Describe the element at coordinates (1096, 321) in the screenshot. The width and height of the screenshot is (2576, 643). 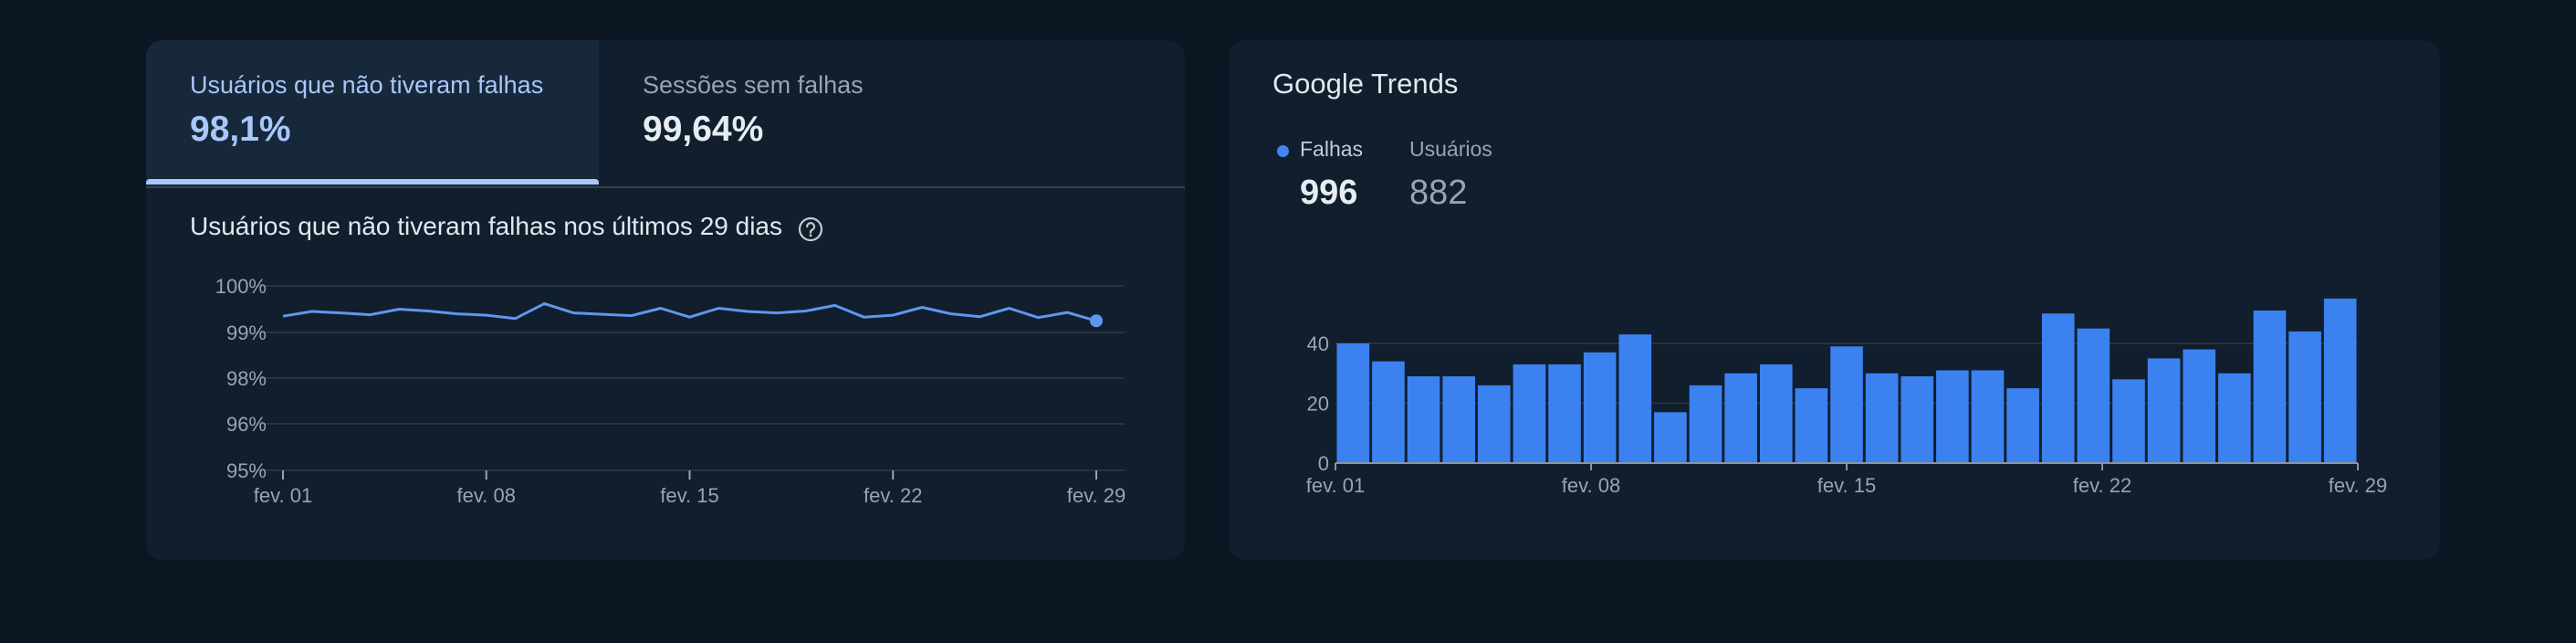
I see `last-point-marker` at that location.